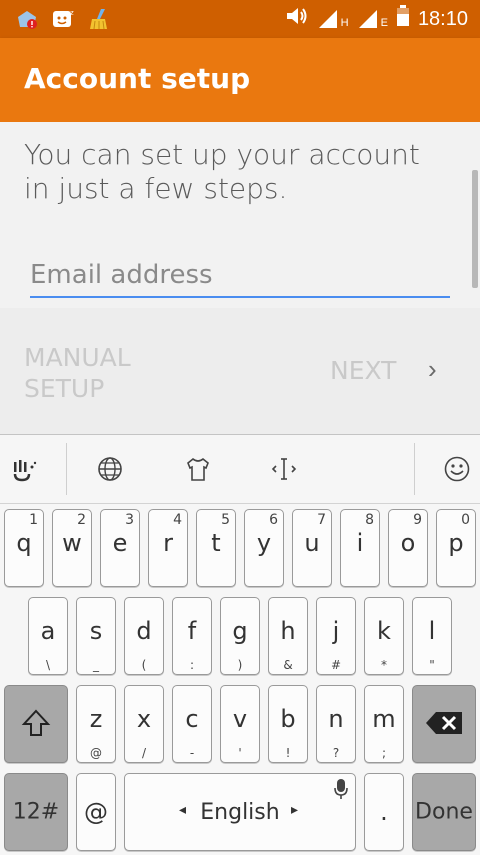 Image resolution: width=480 pixels, height=855 pixels. Describe the element at coordinates (216, 543) in the screenshot. I see `key-label: t` at that location.